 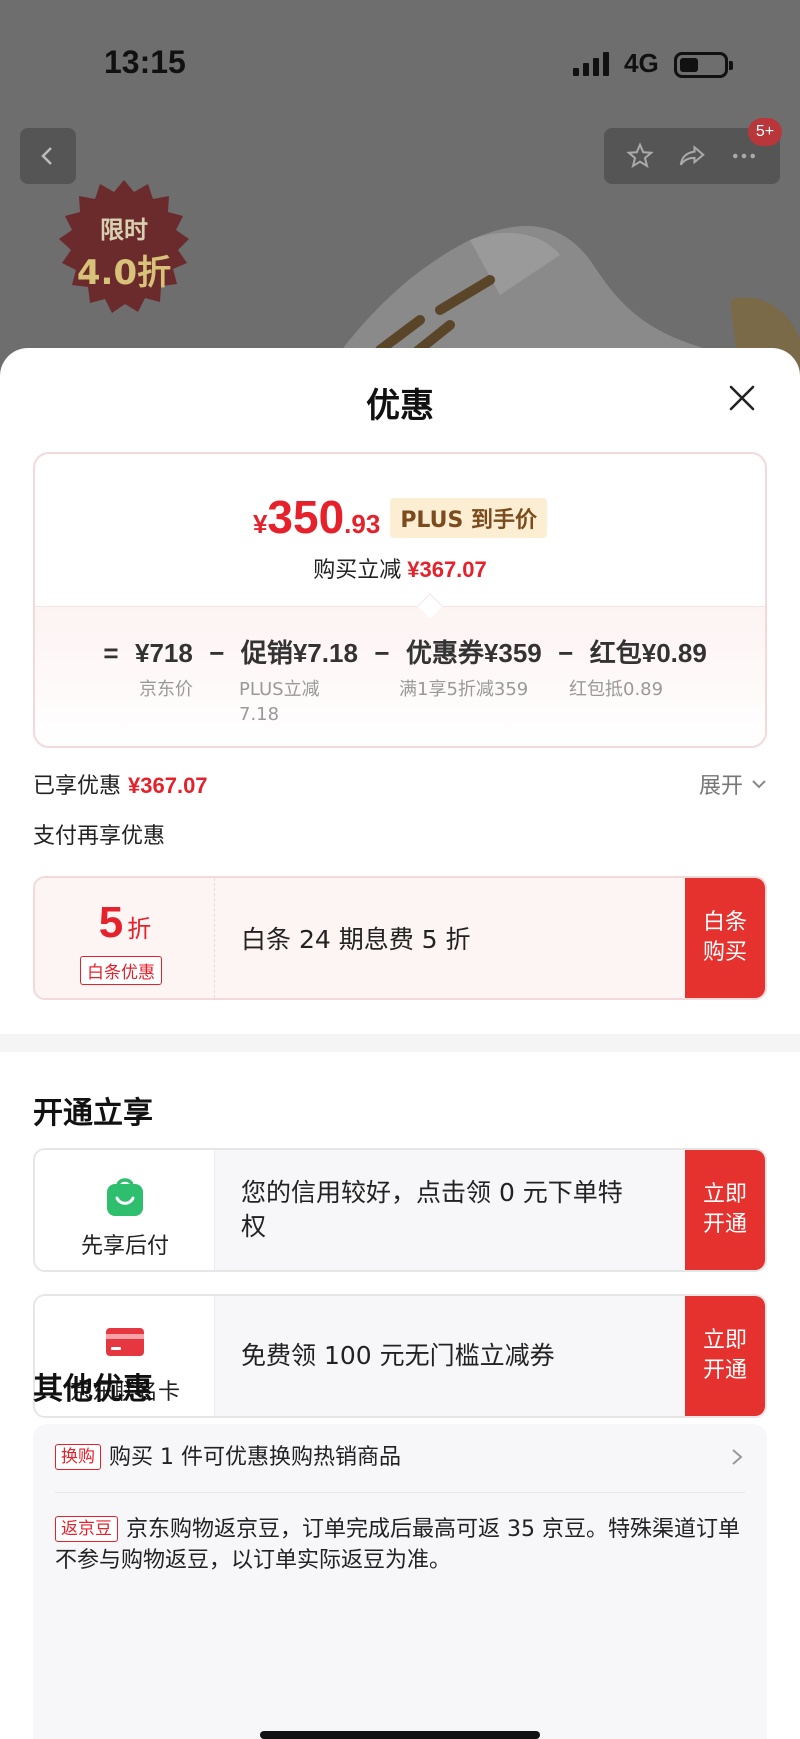 What do you see at coordinates (400, 1735) in the screenshot?
I see `home-indicator` at bounding box center [400, 1735].